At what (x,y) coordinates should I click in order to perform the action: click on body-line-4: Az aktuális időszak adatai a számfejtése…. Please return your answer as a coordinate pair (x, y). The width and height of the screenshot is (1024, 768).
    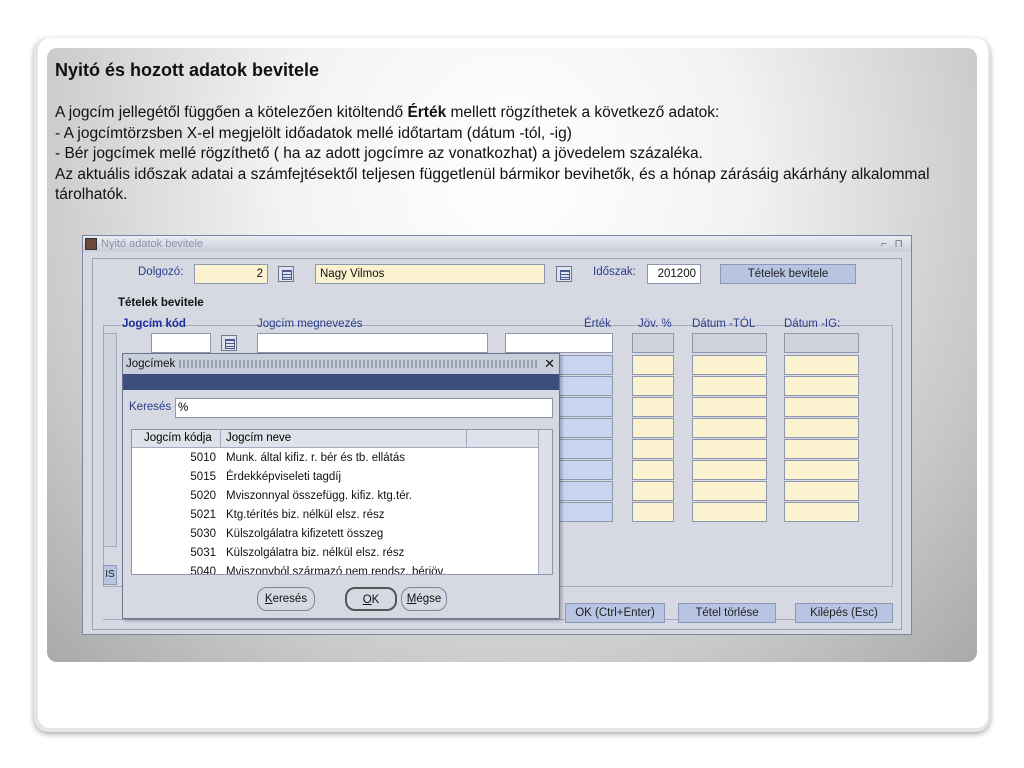
    Looking at the image, I should click on (492, 184).